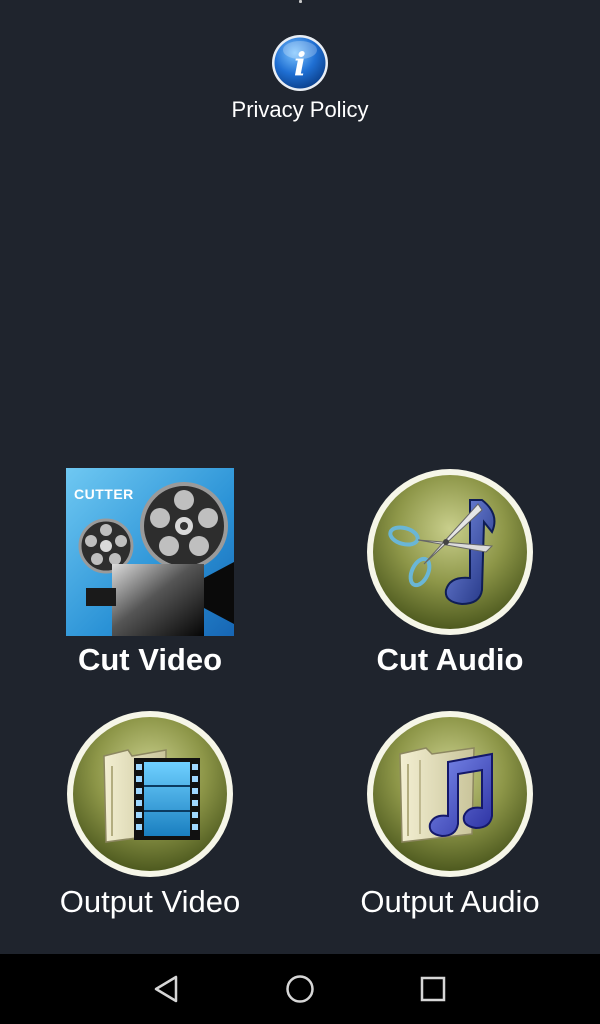  Describe the element at coordinates (150, 659) in the screenshot. I see `cut-video-label: Cut Video` at that location.